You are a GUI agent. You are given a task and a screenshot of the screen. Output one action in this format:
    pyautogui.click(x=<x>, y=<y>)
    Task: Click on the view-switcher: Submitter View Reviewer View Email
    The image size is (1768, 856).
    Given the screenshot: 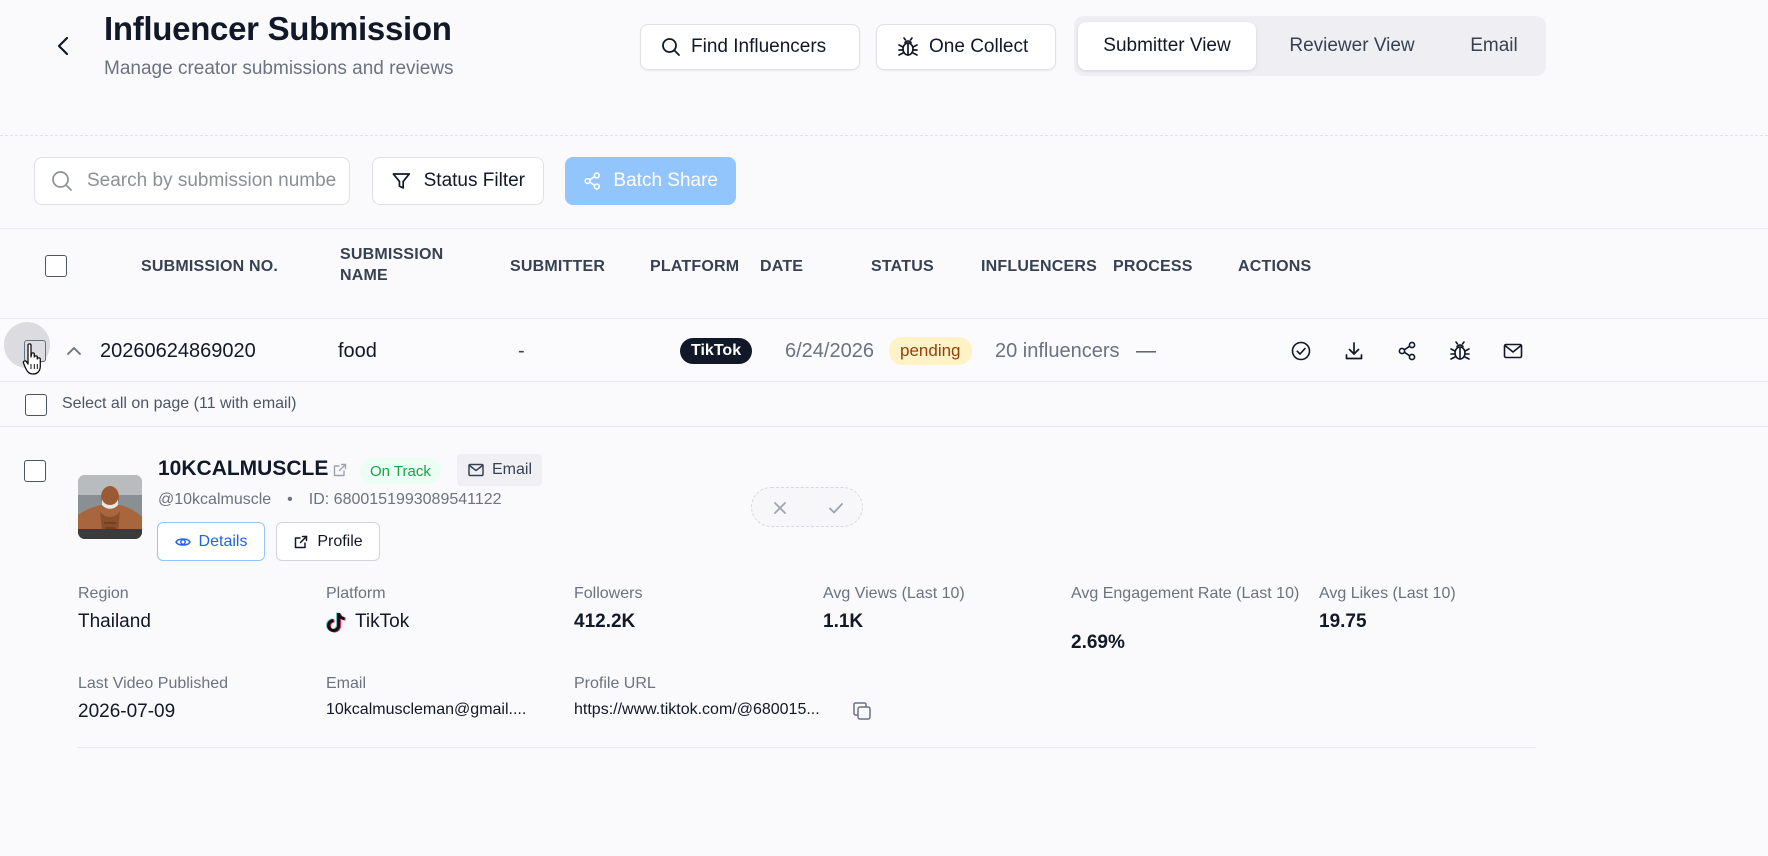 What is the action you would take?
    pyautogui.click(x=1310, y=46)
    